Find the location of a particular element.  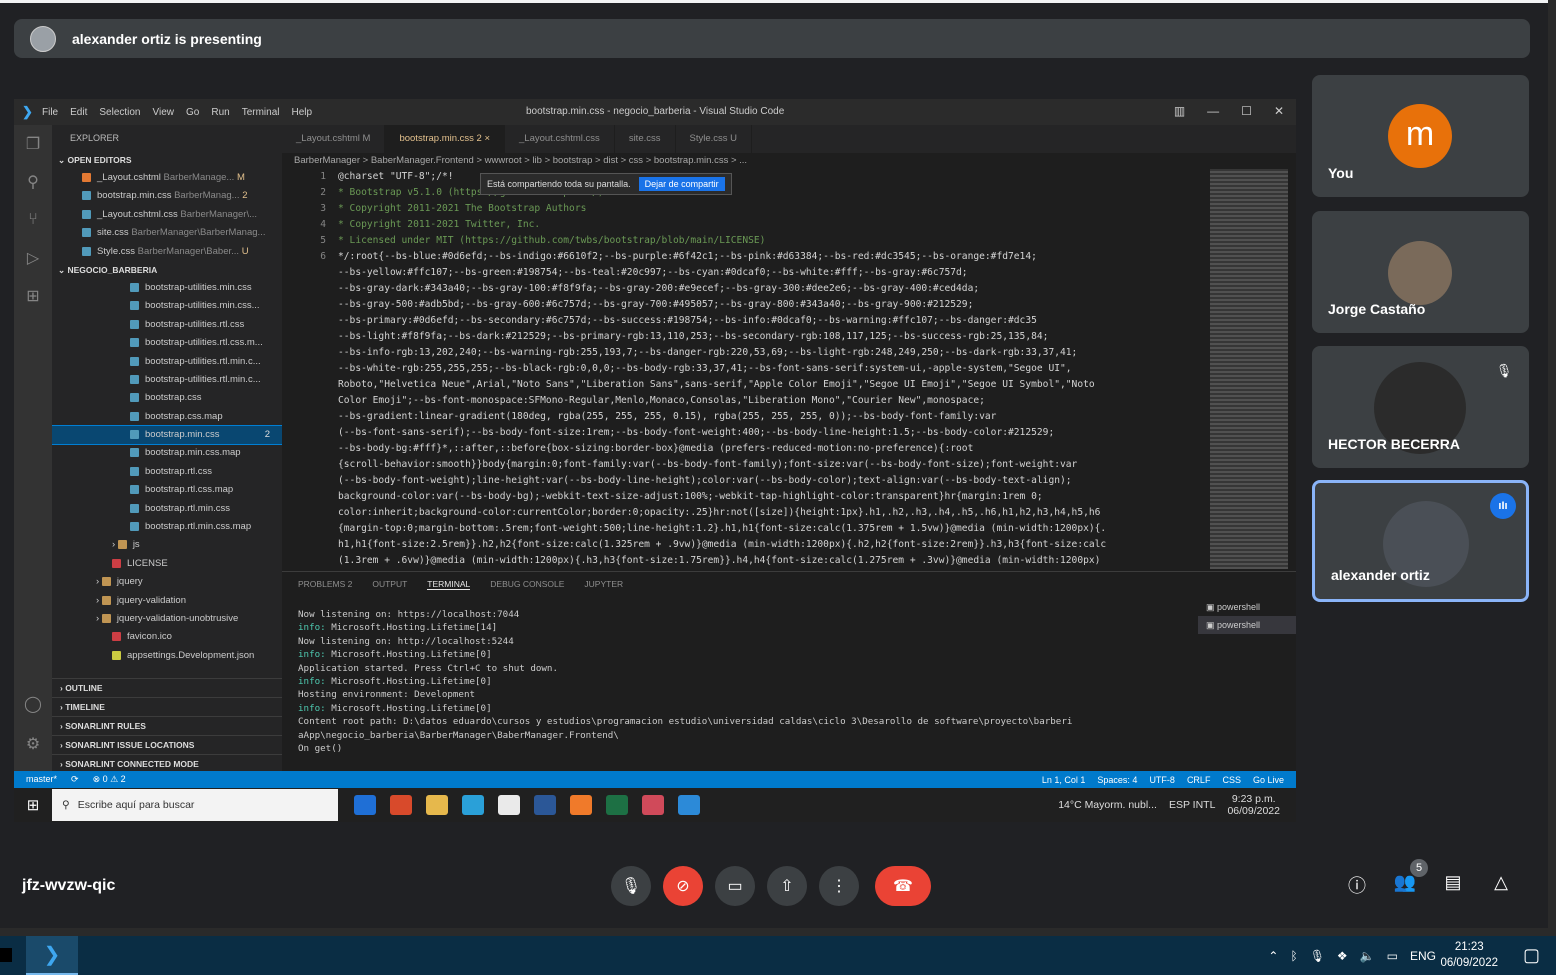

sidebar-section: › SONARLINT RULES is located at coordinates (167, 725).